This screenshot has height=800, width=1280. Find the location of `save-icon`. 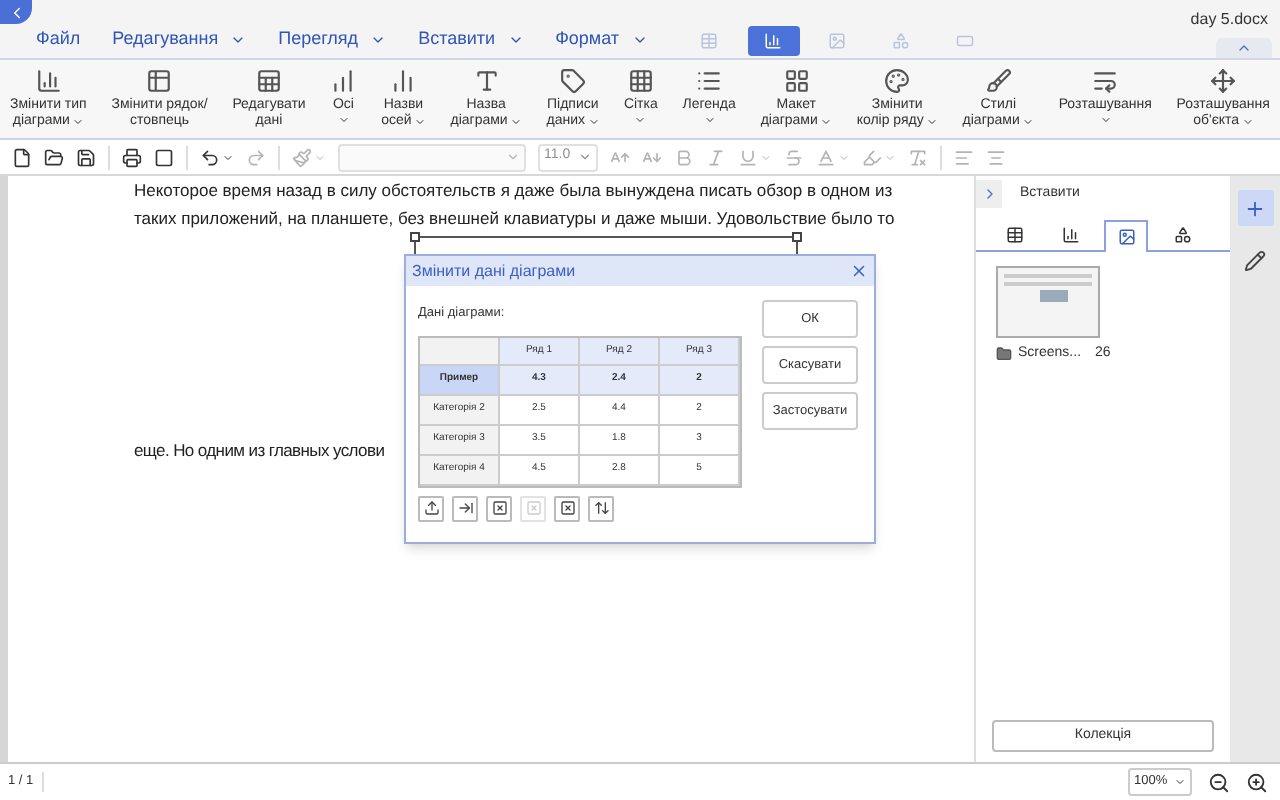

save-icon is located at coordinates (86, 157).